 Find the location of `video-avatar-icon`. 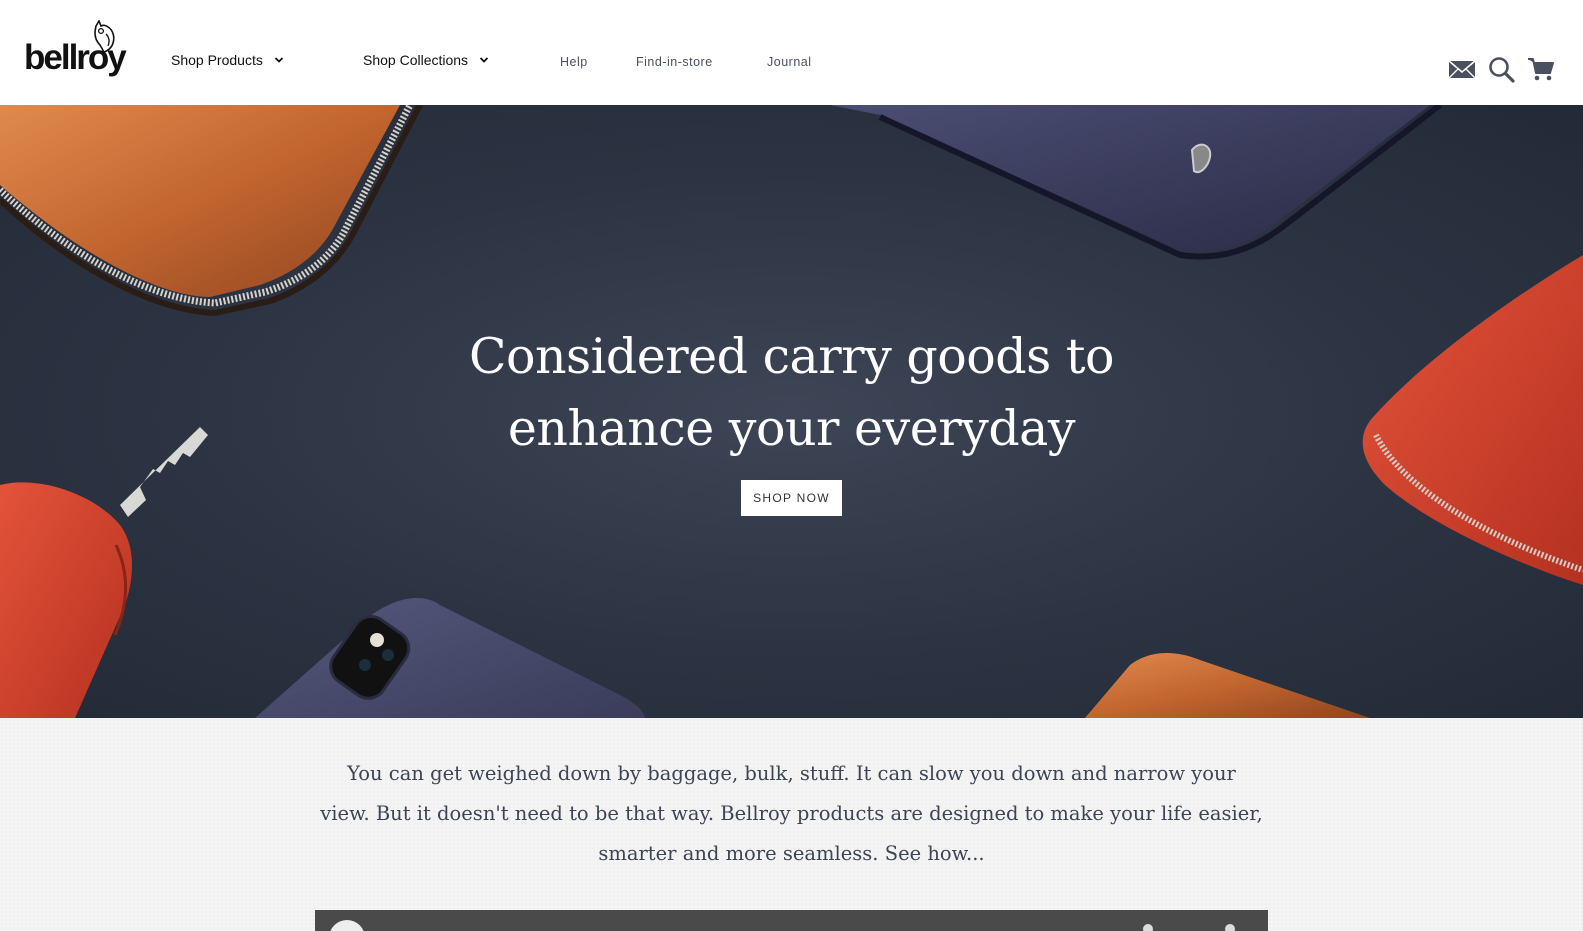

video-avatar-icon is located at coordinates (347, 925).